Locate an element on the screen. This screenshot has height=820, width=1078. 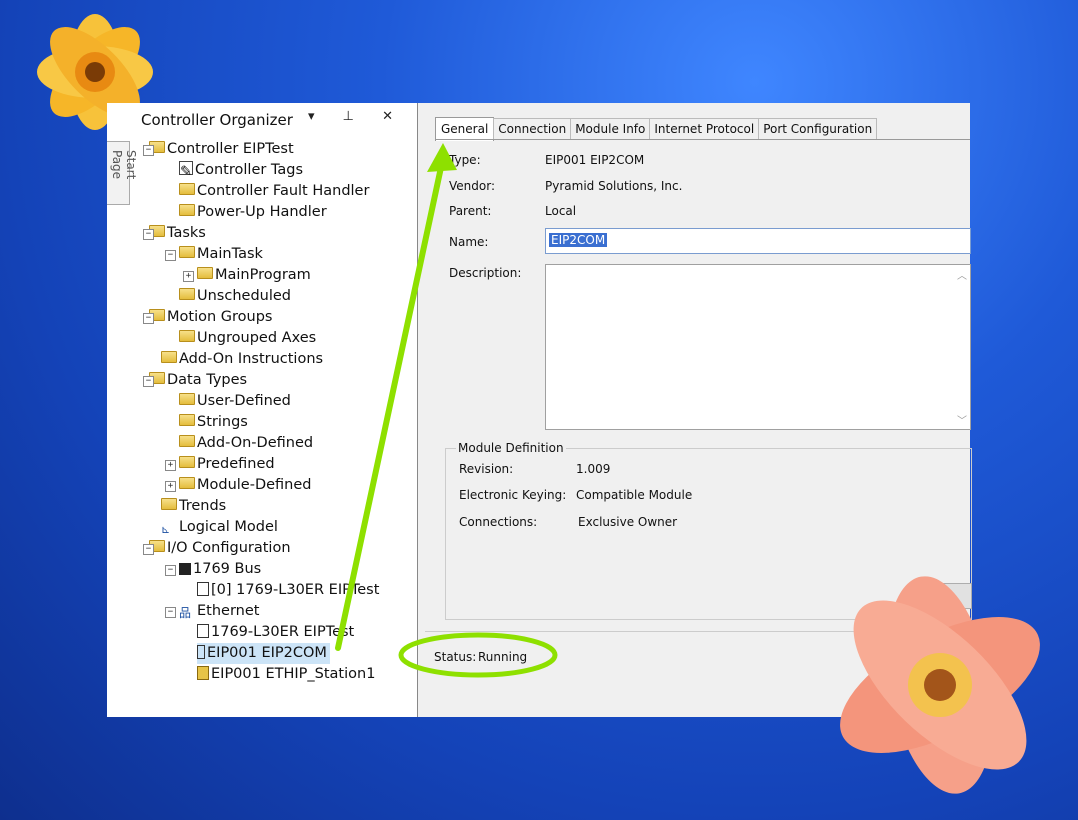
annotation-arrow-shaft is located at coordinates (390, 403).